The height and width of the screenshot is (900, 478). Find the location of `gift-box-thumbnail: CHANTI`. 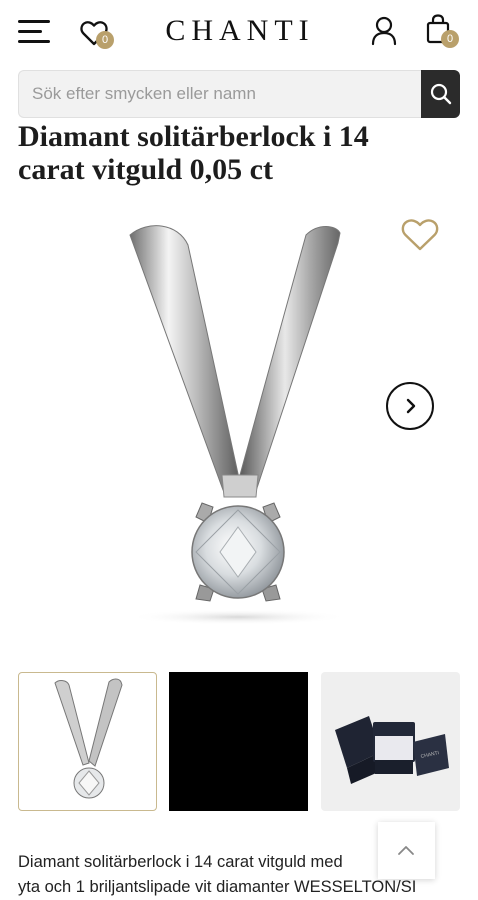

gift-box-thumbnail: CHANTI is located at coordinates (390, 741).